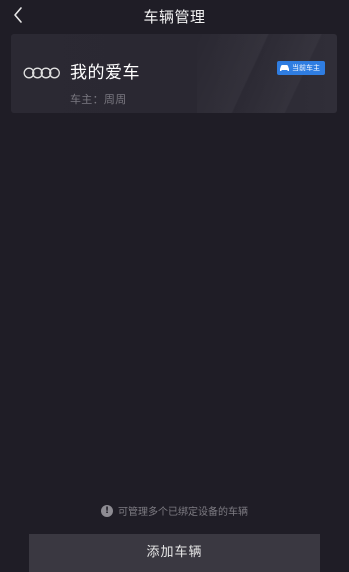  Describe the element at coordinates (183, 512) in the screenshot. I see `hint-text: 可管理多个已绑定设备的车辆` at that location.